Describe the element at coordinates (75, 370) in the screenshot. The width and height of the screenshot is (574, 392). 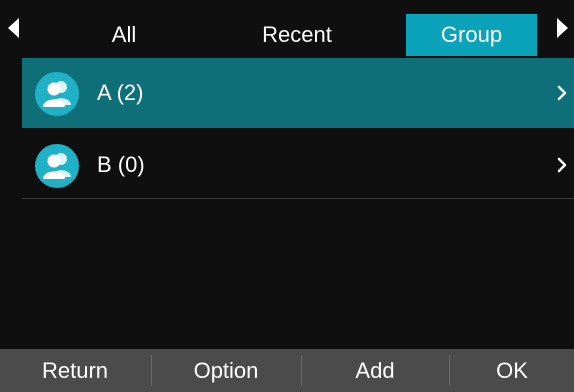
I see `return-button: Return` at that location.